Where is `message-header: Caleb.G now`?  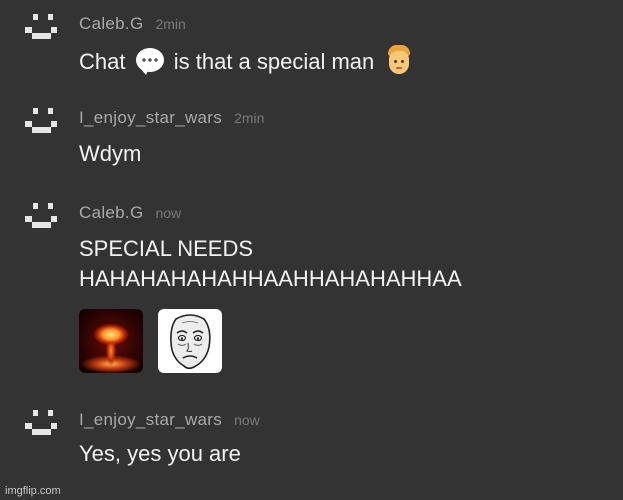
message-header: Caleb.G now is located at coordinates (130, 213).